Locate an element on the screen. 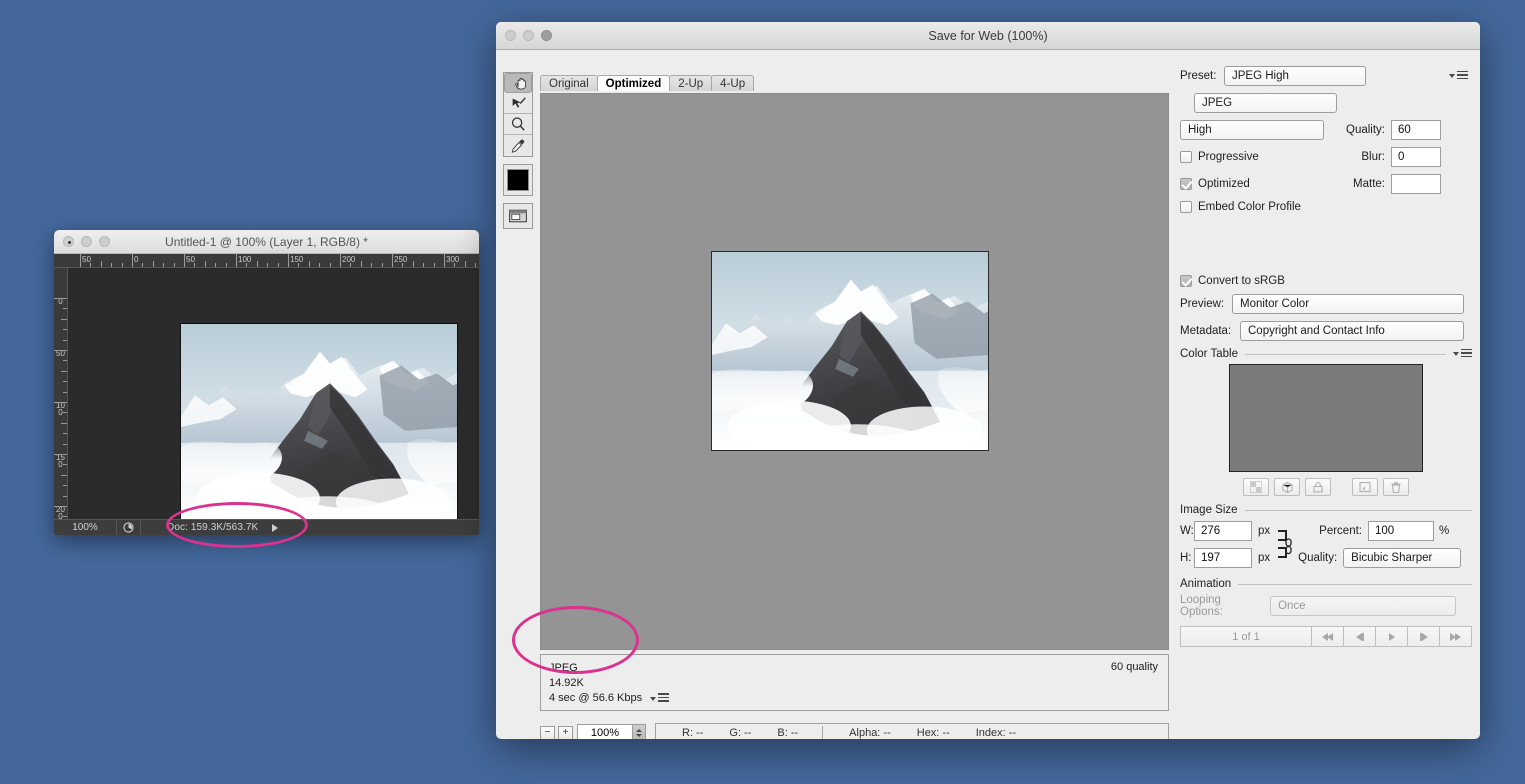  metadata-select: Copyright and Contact Info is located at coordinates (1352, 331).